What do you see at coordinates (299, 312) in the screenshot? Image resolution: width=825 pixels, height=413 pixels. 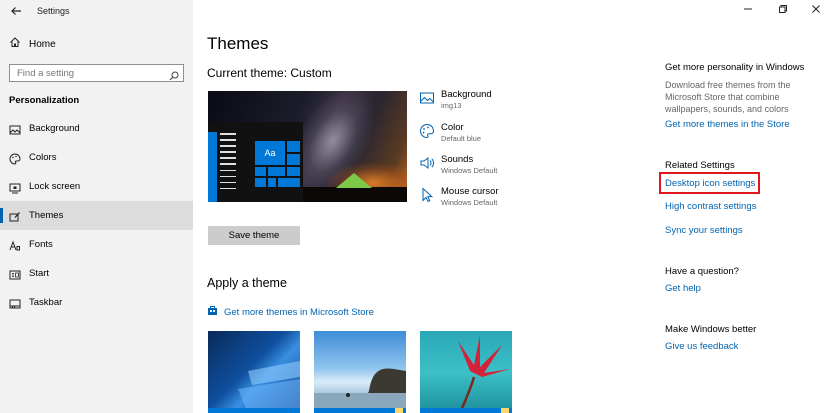 I see `store-link-label: Get more themes in Microsoft Store` at bounding box center [299, 312].